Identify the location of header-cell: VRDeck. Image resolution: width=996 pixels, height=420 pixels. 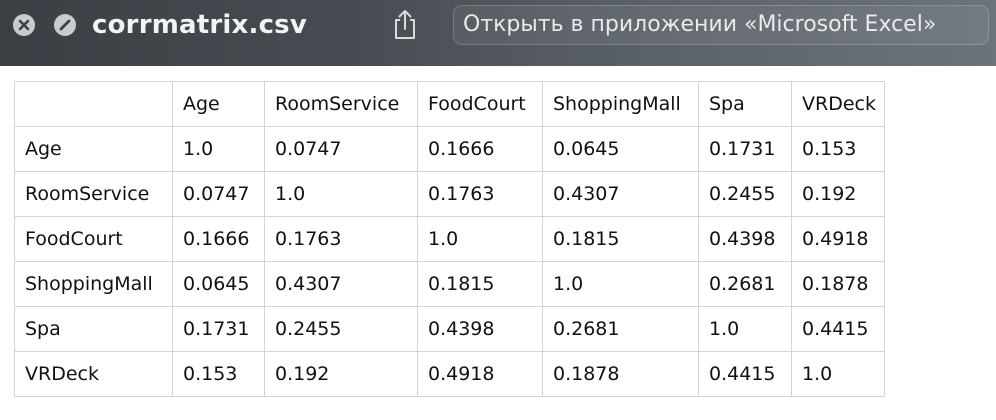
(838, 104).